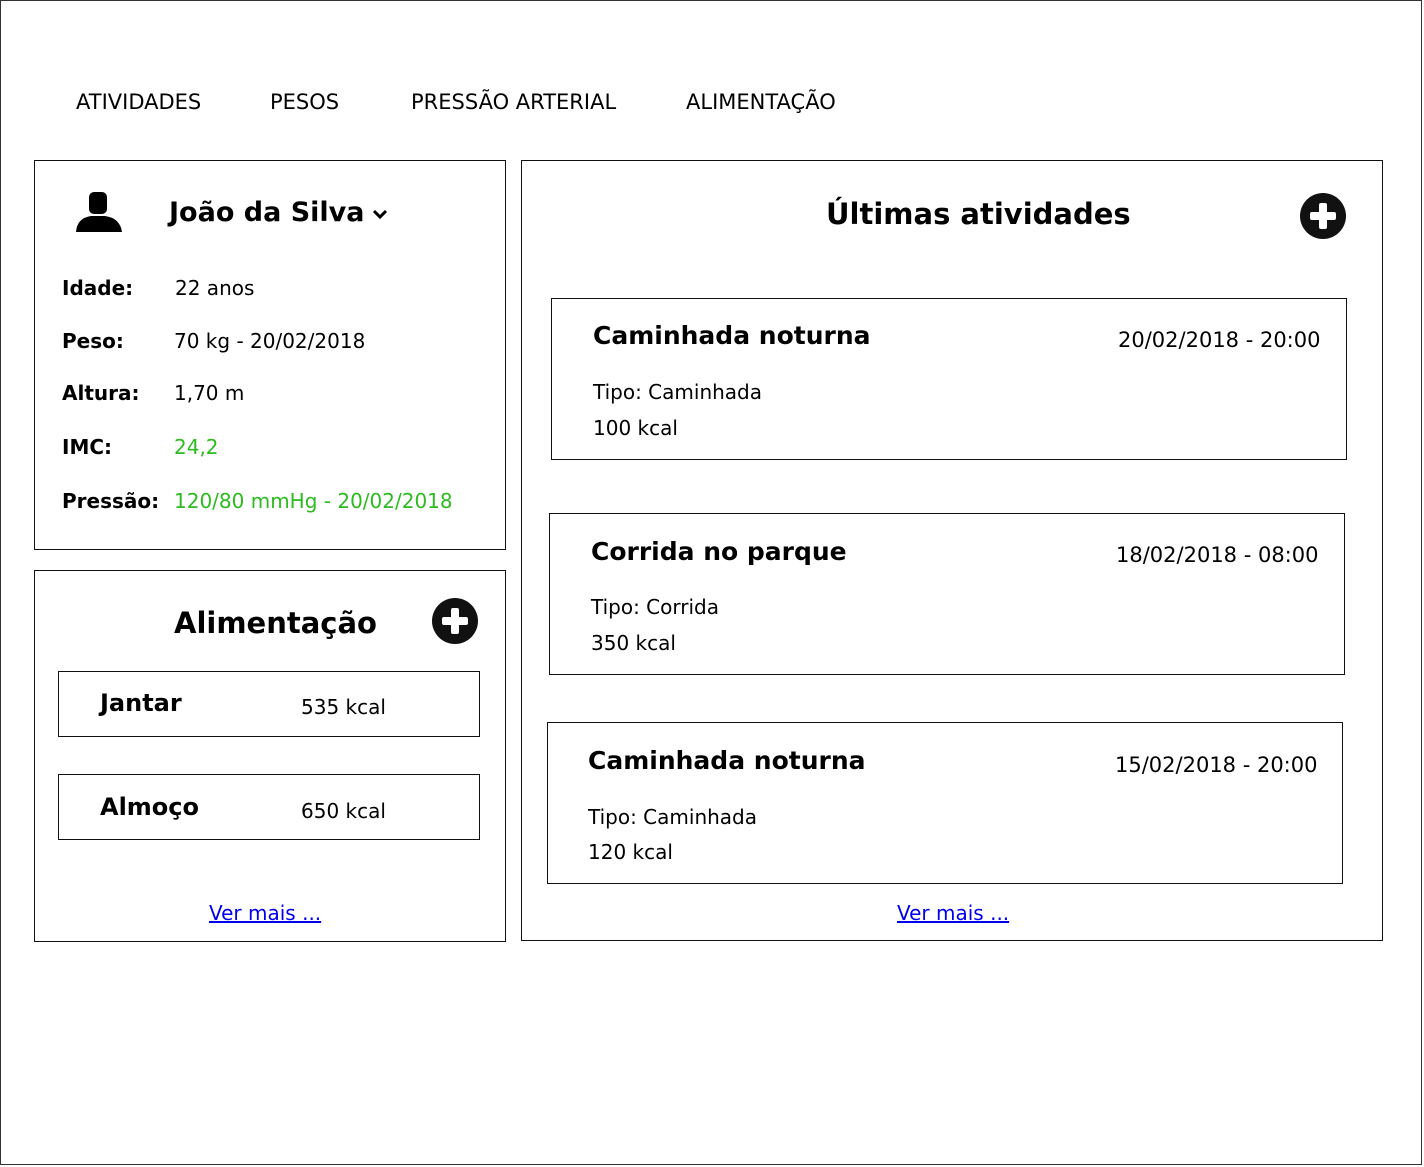 This screenshot has height=1167, width=1424. What do you see at coordinates (87, 447) in the screenshot?
I see `bmi-label: IMC:` at bounding box center [87, 447].